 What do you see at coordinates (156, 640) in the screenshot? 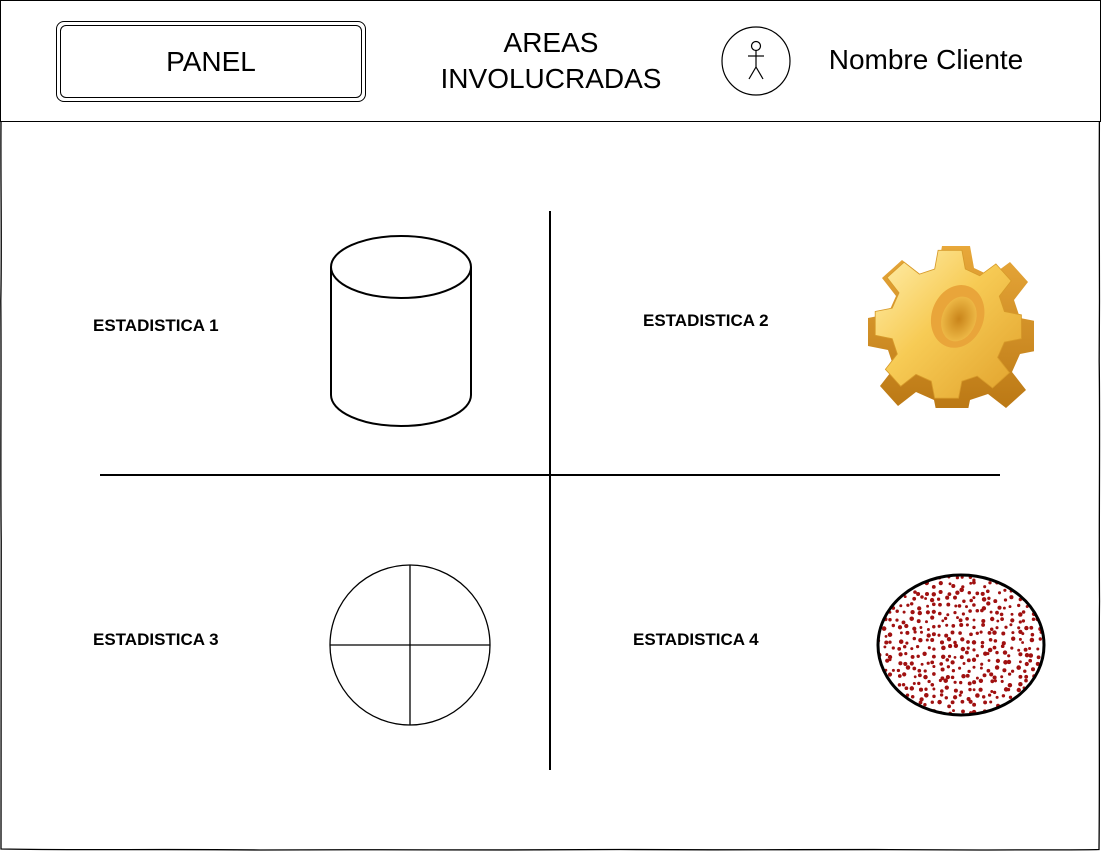
I see `estadistica-3-label: ESTADISTICA 3` at bounding box center [156, 640].